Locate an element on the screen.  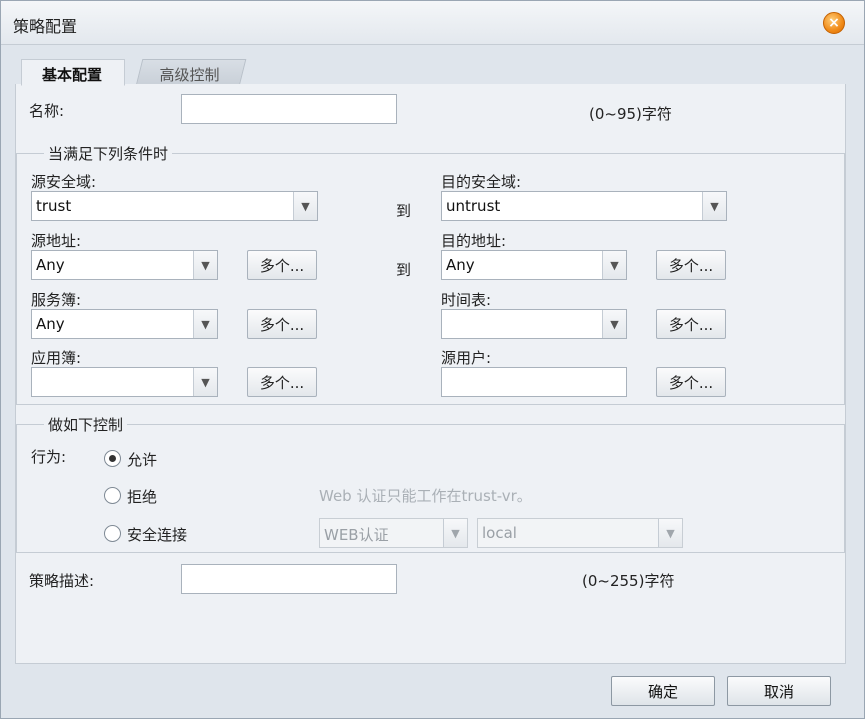
auth-type-value: WEB认证 is located at coordinates (356, 535).